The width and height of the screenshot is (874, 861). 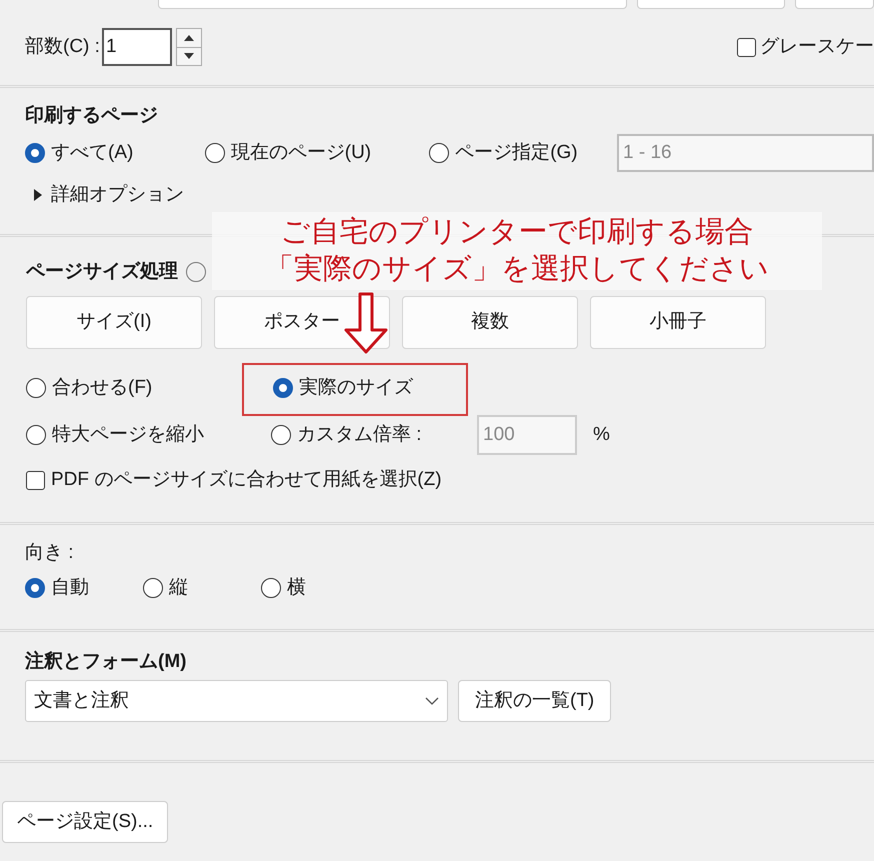 I want to click on comments-list-button: 注釈の一覧(T), so click(x=535, y=701).